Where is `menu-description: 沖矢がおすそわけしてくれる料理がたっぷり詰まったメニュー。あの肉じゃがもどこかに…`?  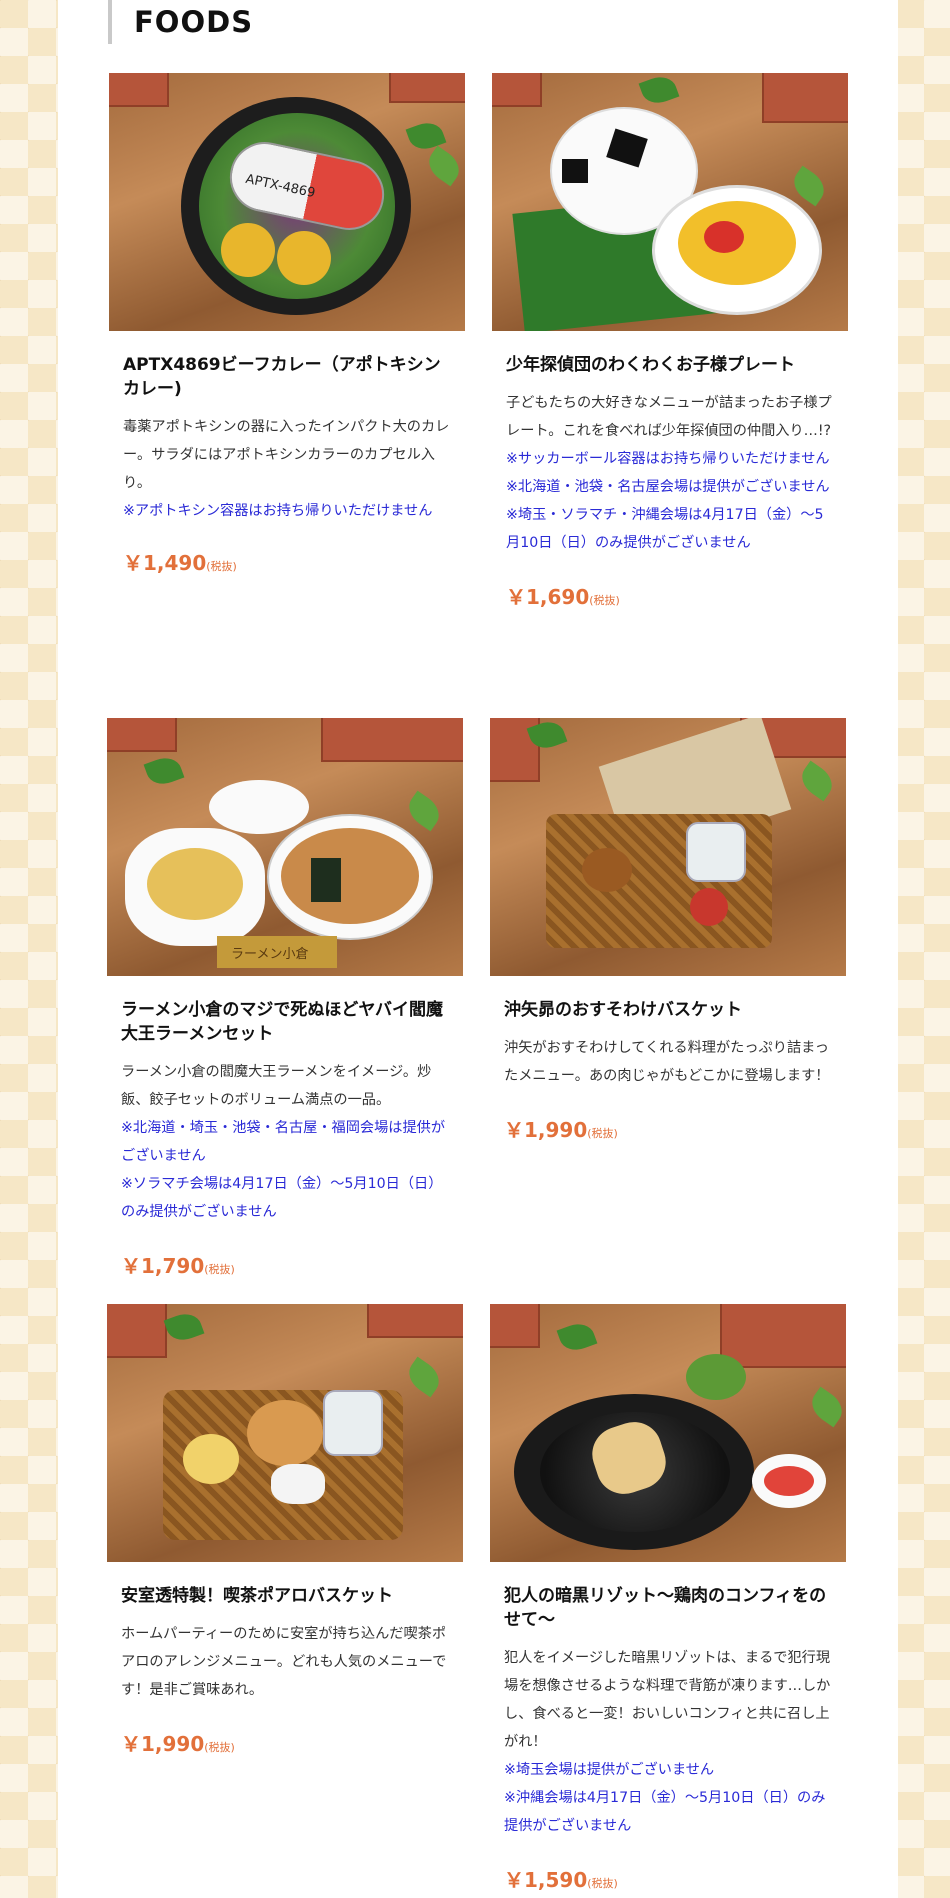
menu-description: 沖矢がおすそわけしてくれる料理がたっぷり詰まったメニュー。あの肉じゃがもどこかに… is located at coordinates (667, 1062).